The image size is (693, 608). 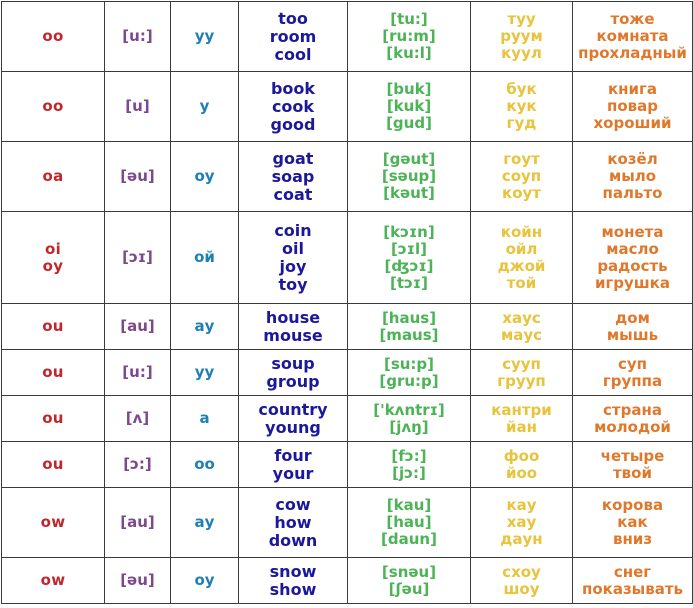 I want to click on transcription-stack: [fɔ:] [jɔ:], so click(x=409, y=465).